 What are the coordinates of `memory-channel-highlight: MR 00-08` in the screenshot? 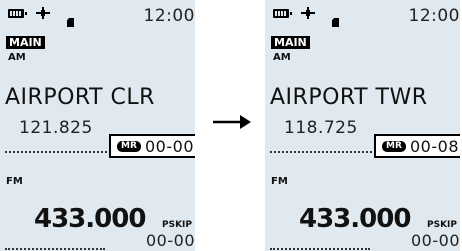 It's located at (417, 146).